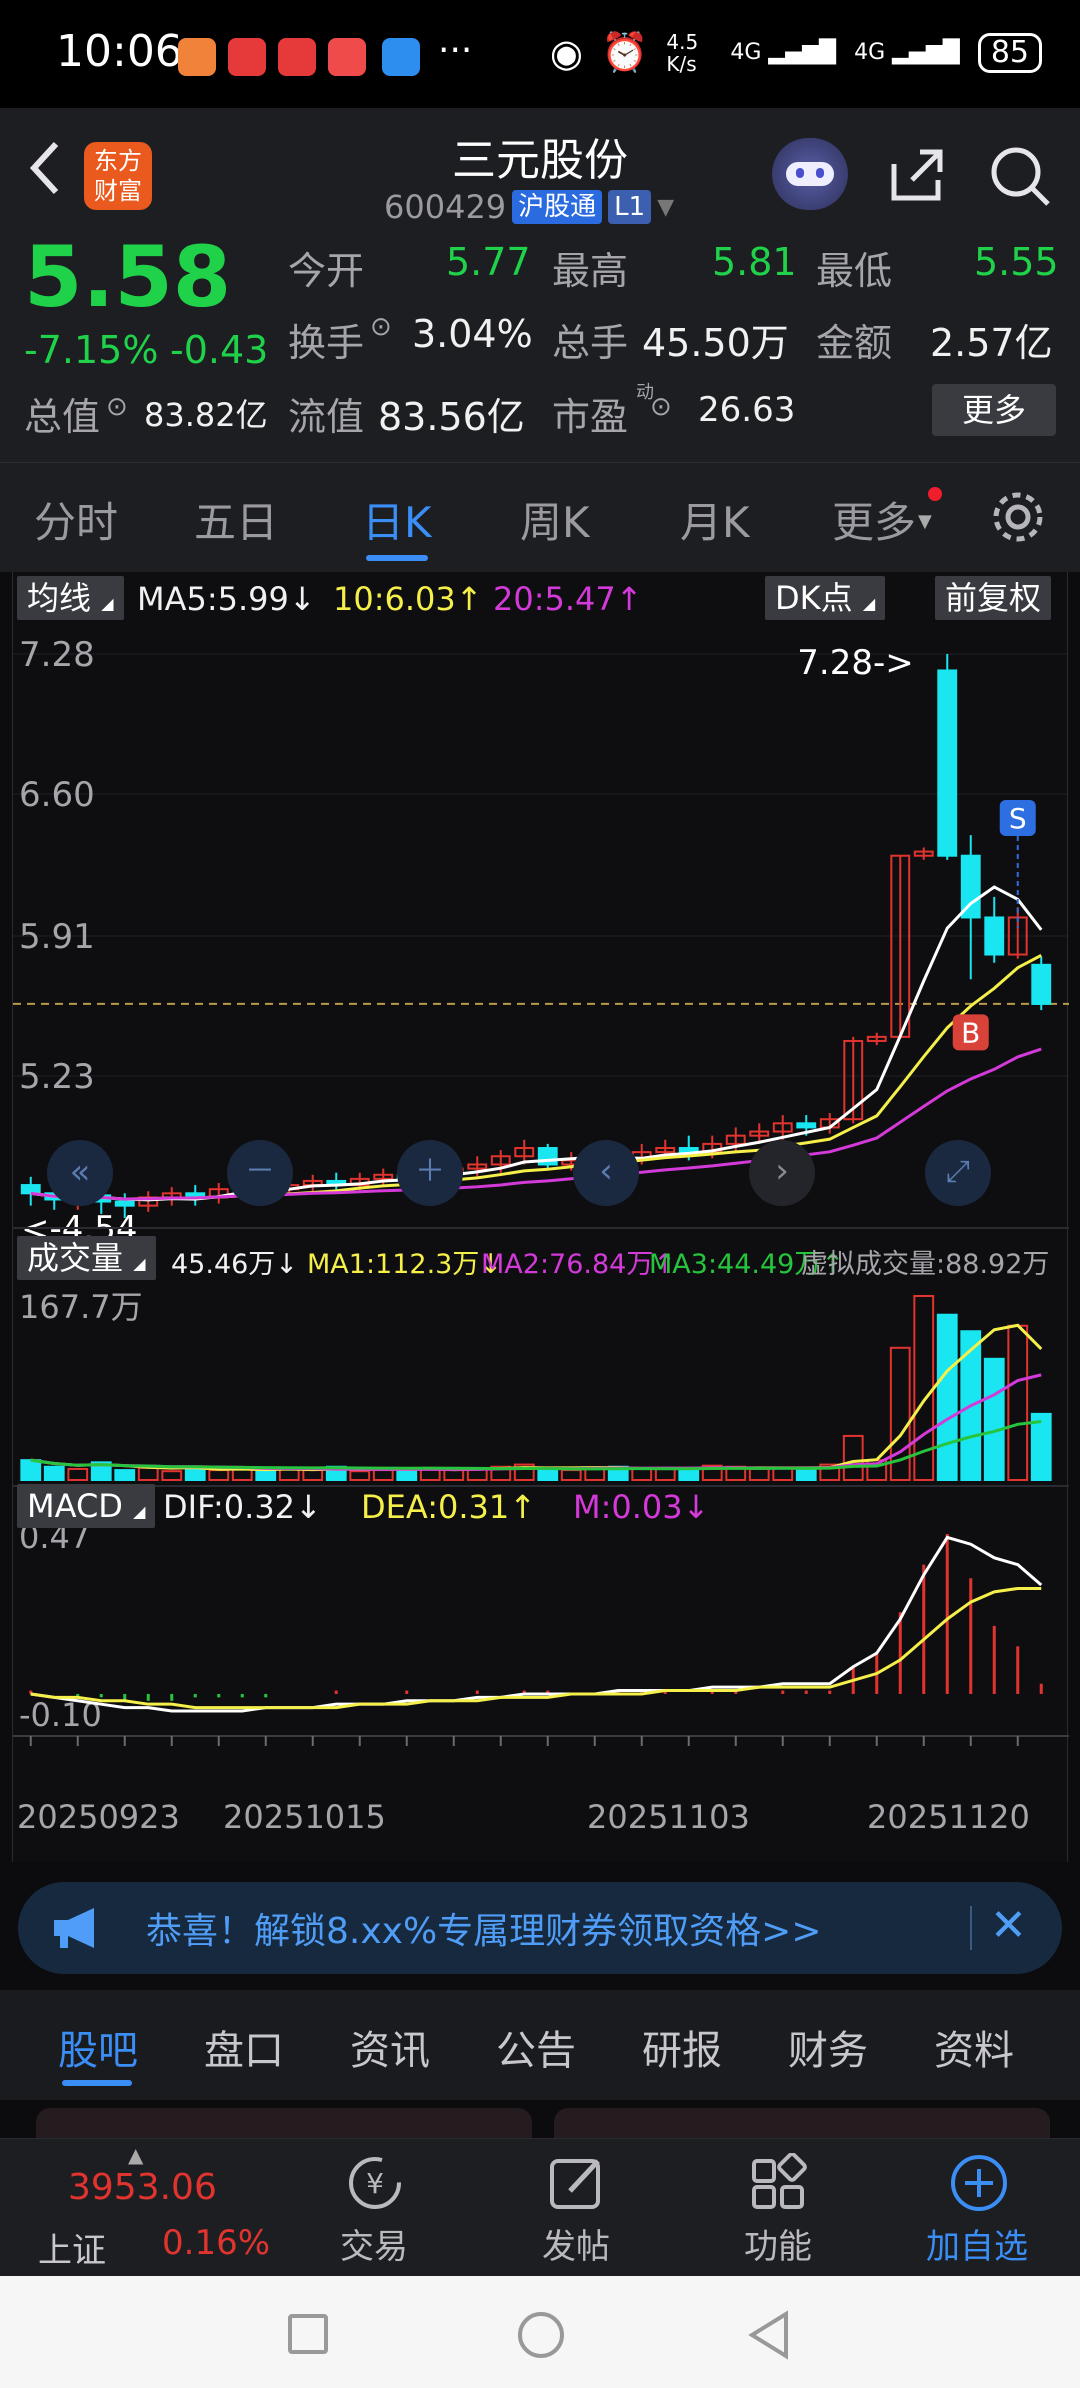 This screenshot has height=2388, width=1080. Describe the element at coordinates (606, 1173) in the screenshot. I see `scroll-left-icon: ‹` at that location.